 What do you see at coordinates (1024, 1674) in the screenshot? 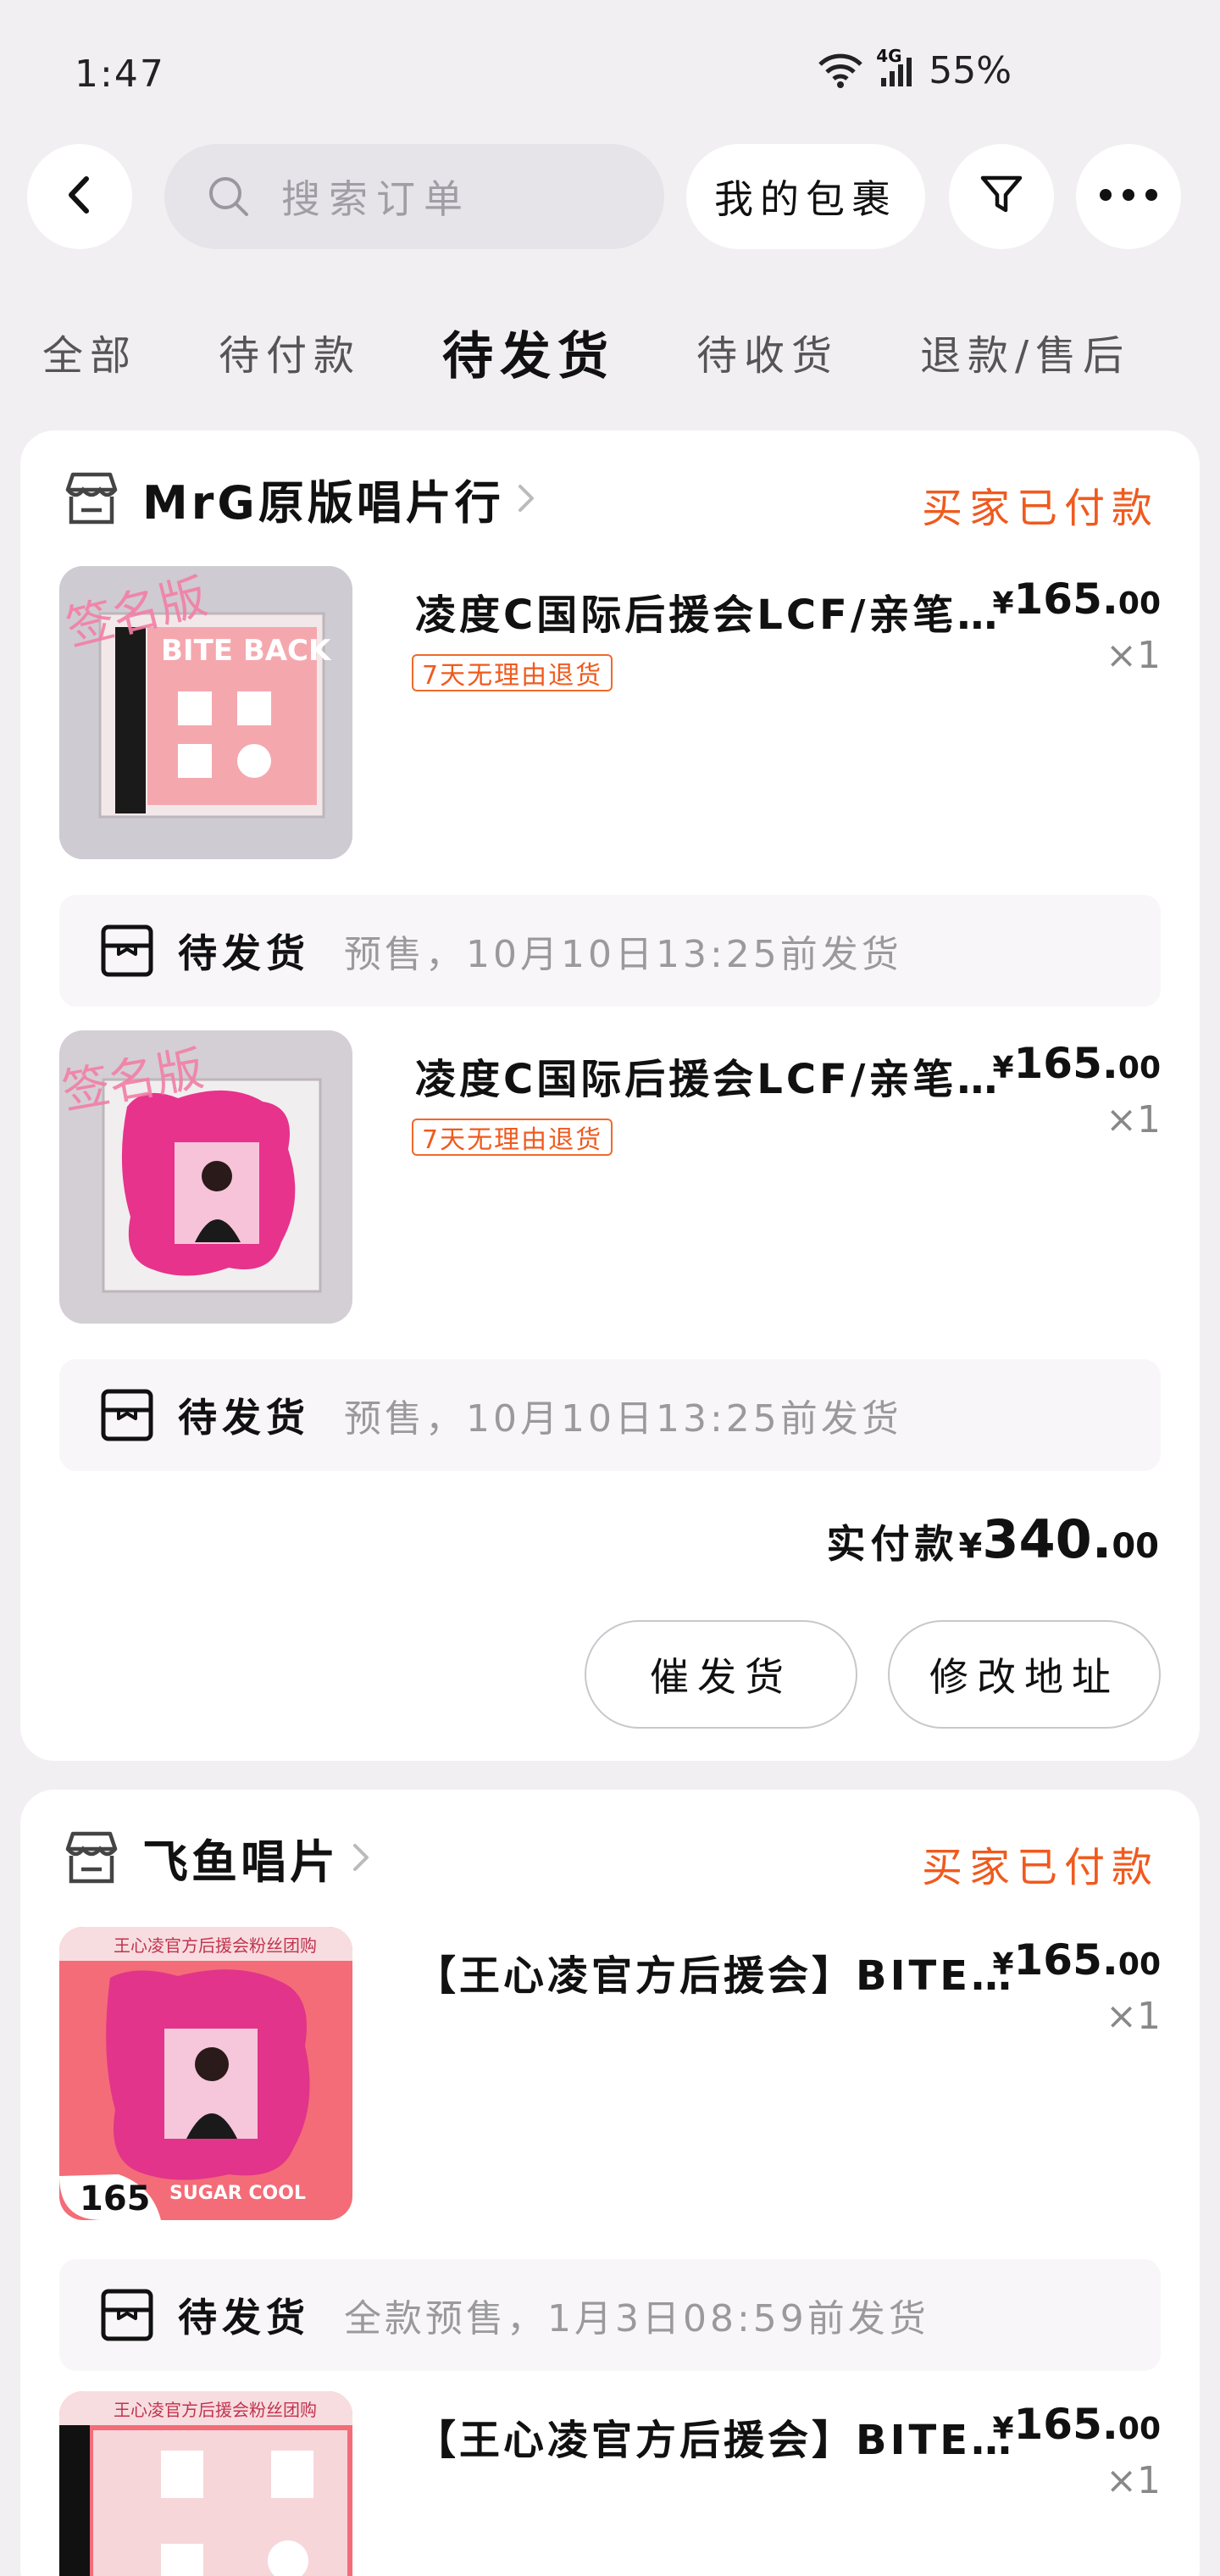
I see `change-address-button: 修改地址` at bounding box center [1024, 1674].